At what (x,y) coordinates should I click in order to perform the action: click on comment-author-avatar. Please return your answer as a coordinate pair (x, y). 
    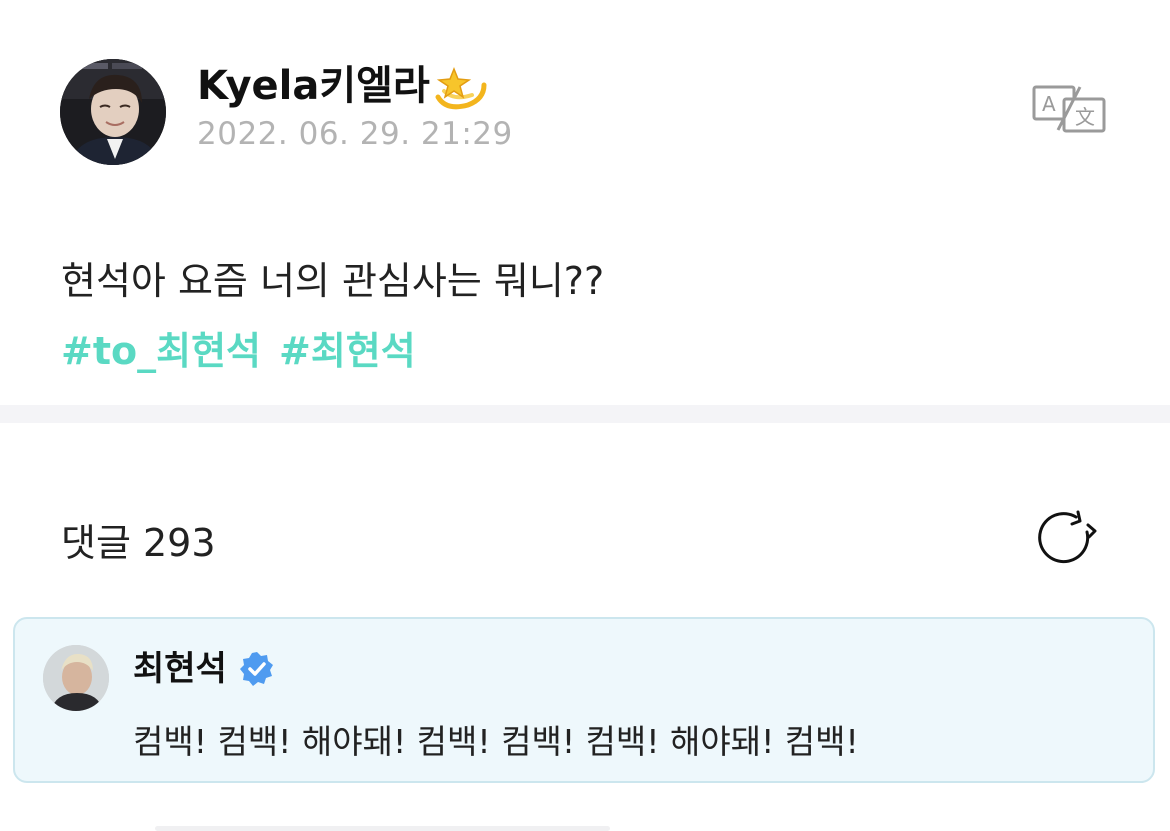
    Looking at the image, I should click on (76, 678).